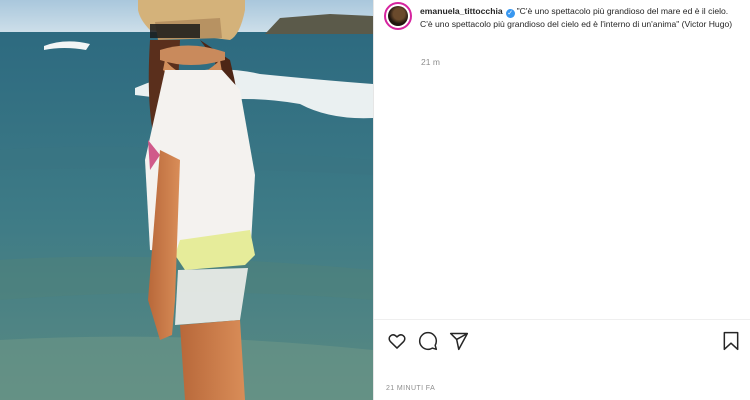 The image size is (750, 400). I want to click on action-bar, so click(428, 341).